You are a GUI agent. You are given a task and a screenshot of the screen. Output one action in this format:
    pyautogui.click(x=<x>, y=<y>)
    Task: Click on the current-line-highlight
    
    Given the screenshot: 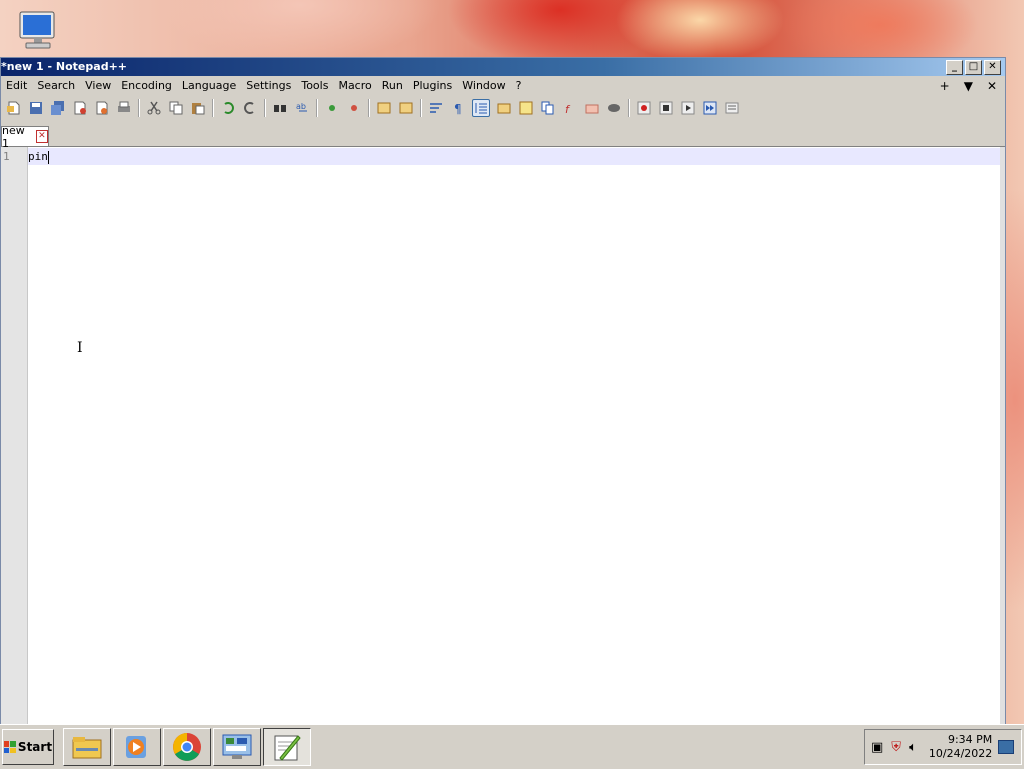 What is the action you would take?
    pyautogui.click(x=514, y=156)
    